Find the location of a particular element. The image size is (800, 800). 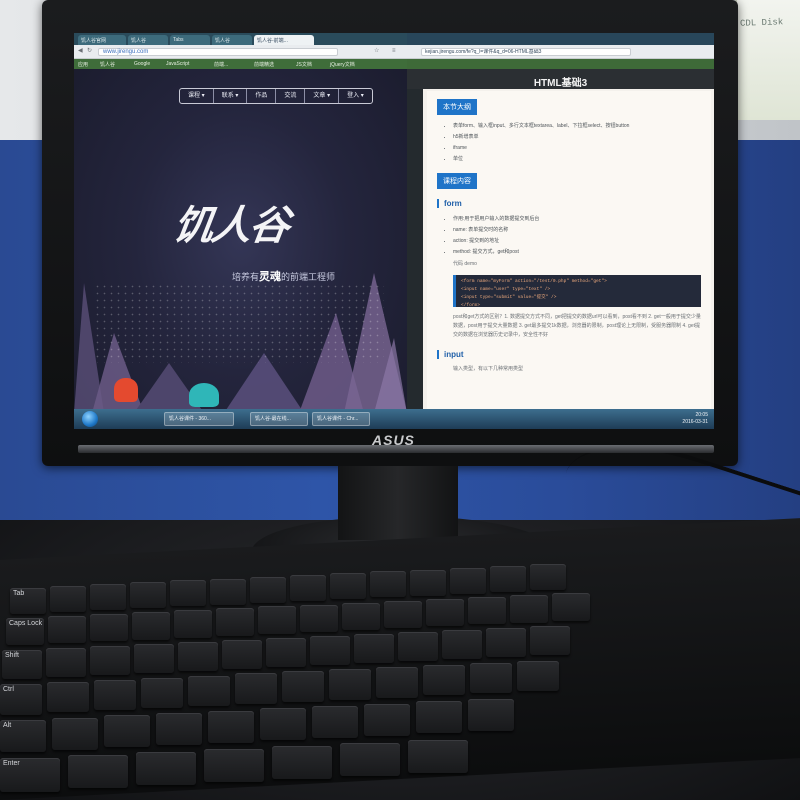

reload-icon: ↻ is located at coordinates (90, 51).